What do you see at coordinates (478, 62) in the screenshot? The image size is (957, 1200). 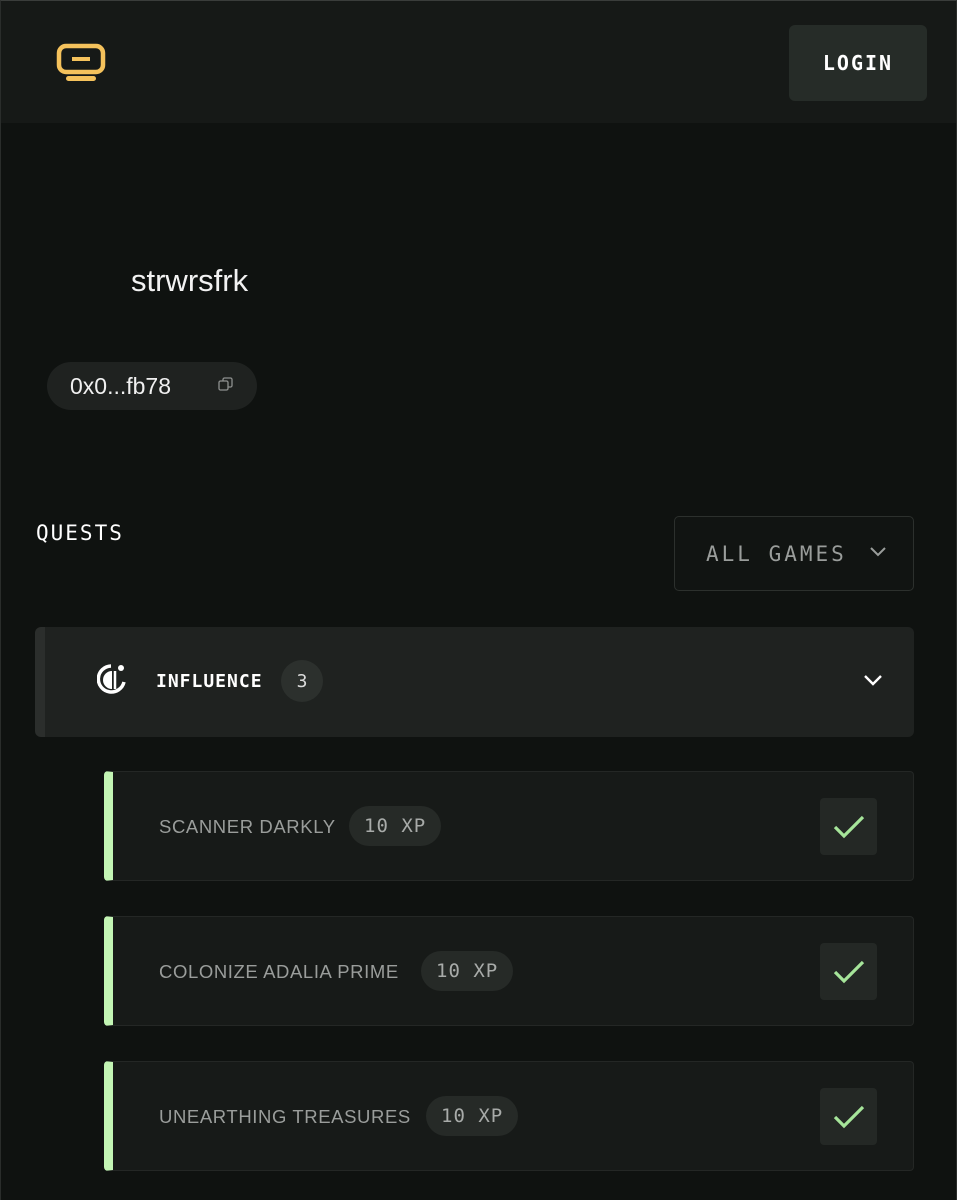 I see `top-header: LOGIN` at bounding box center [478, 62].